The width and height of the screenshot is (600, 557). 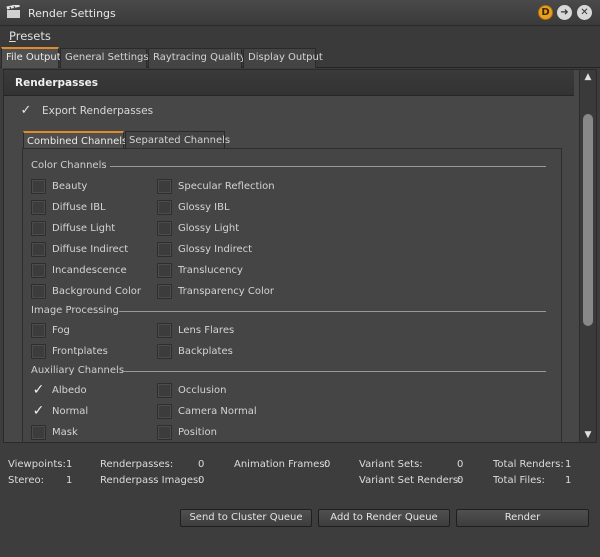 What do you see at coordinates (209, 228) in the screenshot?
I see `checkbox-label: Glossy Light` at bounding box center [209, 228].